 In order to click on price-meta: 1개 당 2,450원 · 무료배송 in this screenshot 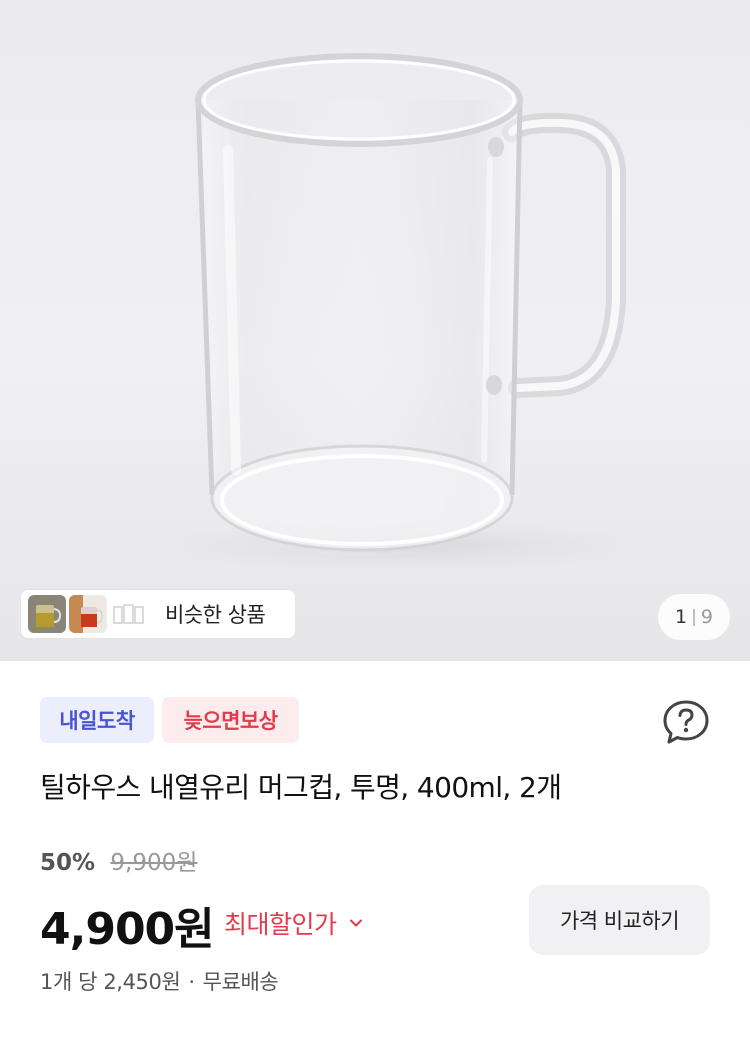, I will do `click(159, 981)`.